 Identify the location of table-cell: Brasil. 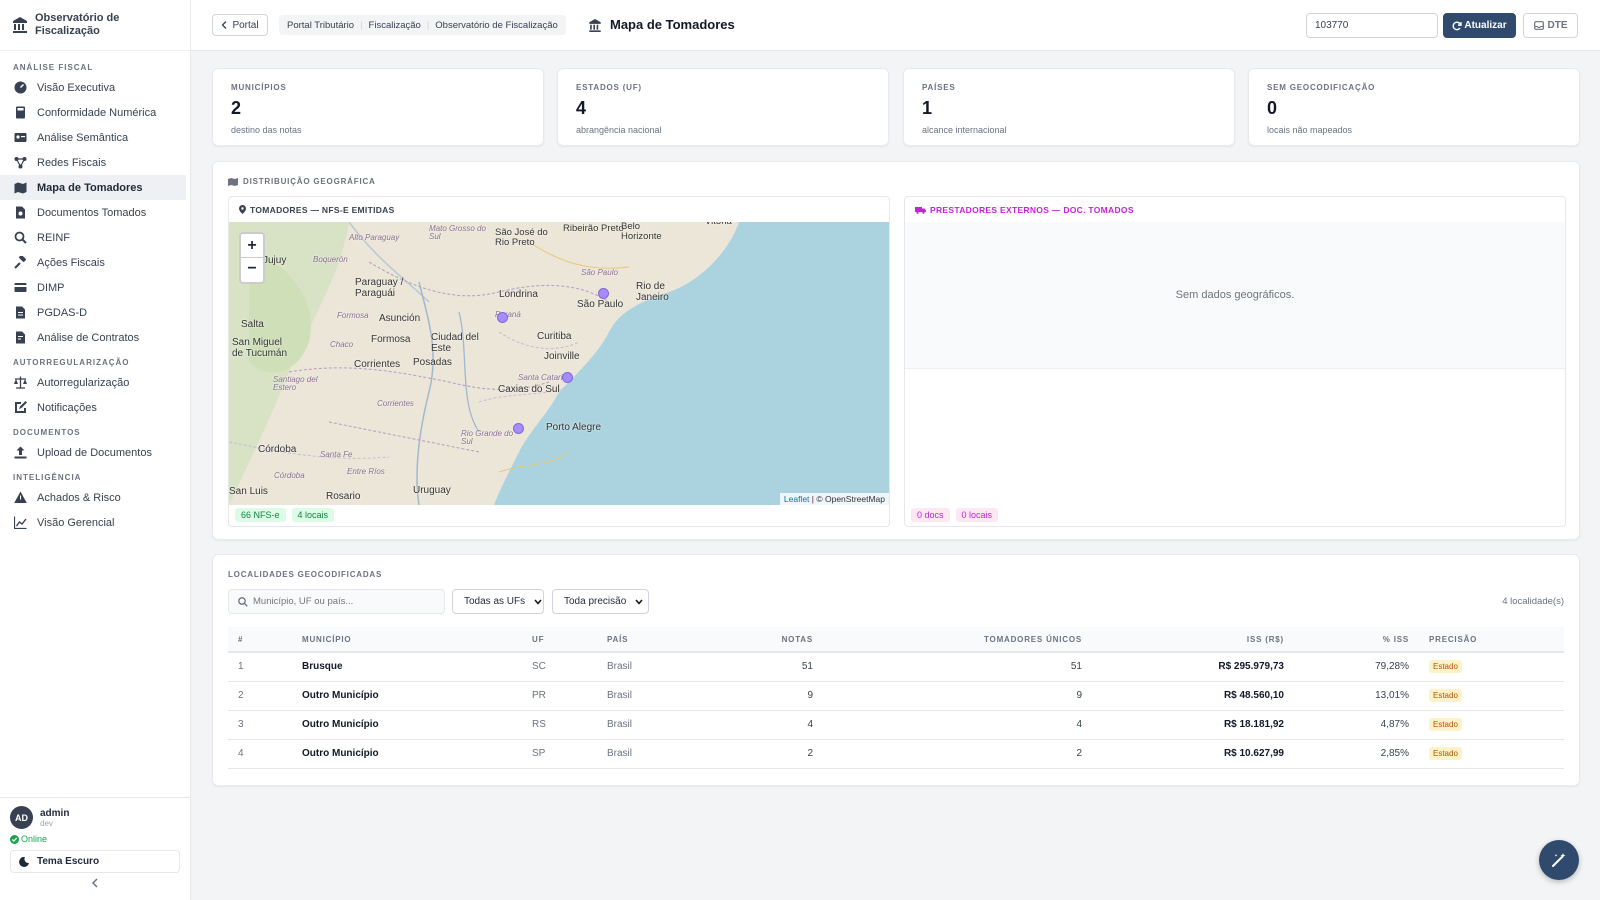
(647, 725).